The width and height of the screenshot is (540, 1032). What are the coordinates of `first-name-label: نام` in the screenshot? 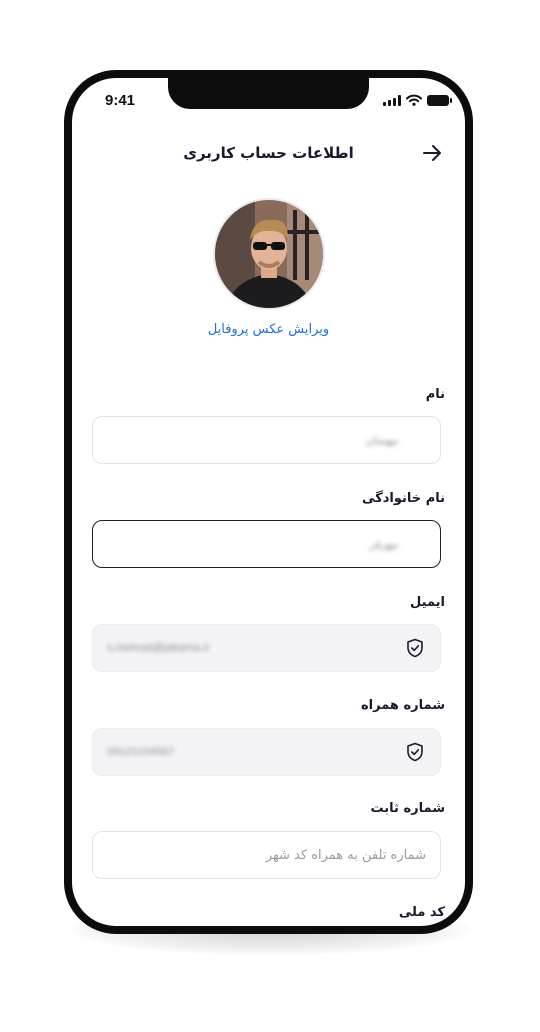 It's located at (435, 394).